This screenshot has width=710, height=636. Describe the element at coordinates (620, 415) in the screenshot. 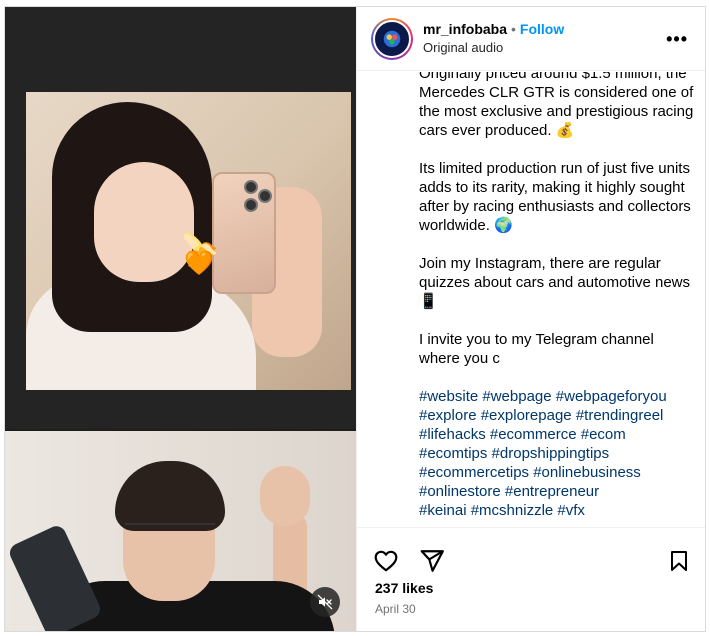

I see `hashtag-link: #trendingreel` at that location.